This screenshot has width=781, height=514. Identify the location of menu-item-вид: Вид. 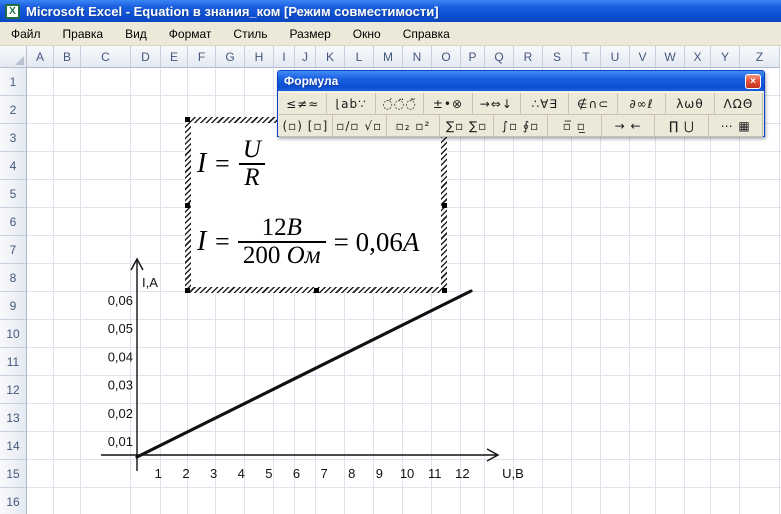
(136, 34).